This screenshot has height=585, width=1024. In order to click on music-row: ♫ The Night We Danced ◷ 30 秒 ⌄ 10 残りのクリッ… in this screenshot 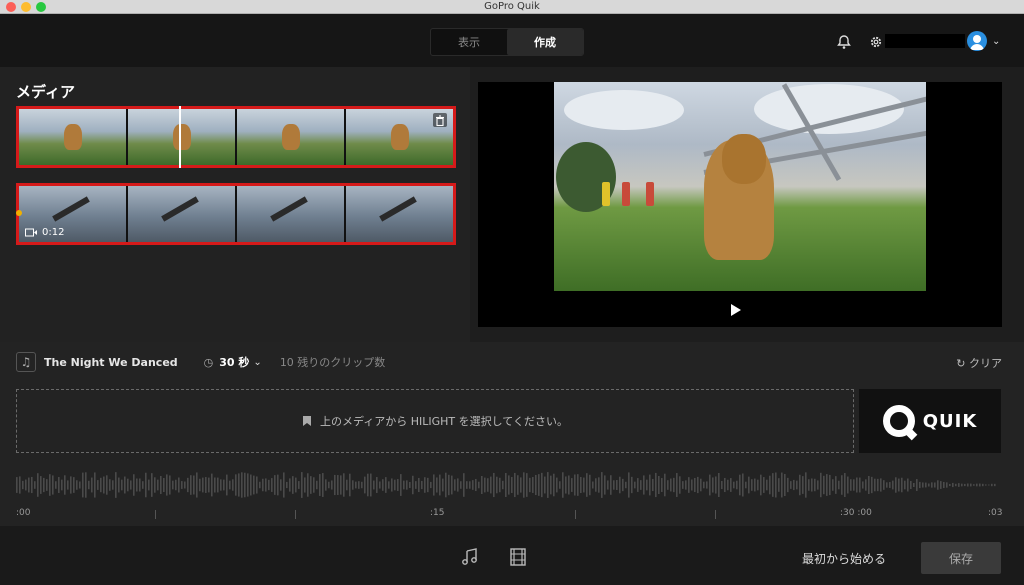, I will do `click(200, 362)`.